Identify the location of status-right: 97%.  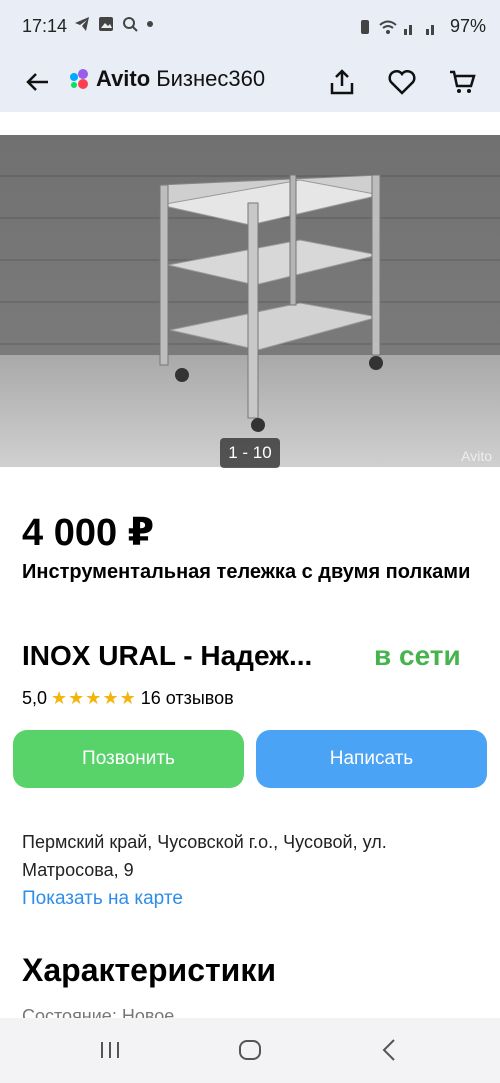
(422, 26).